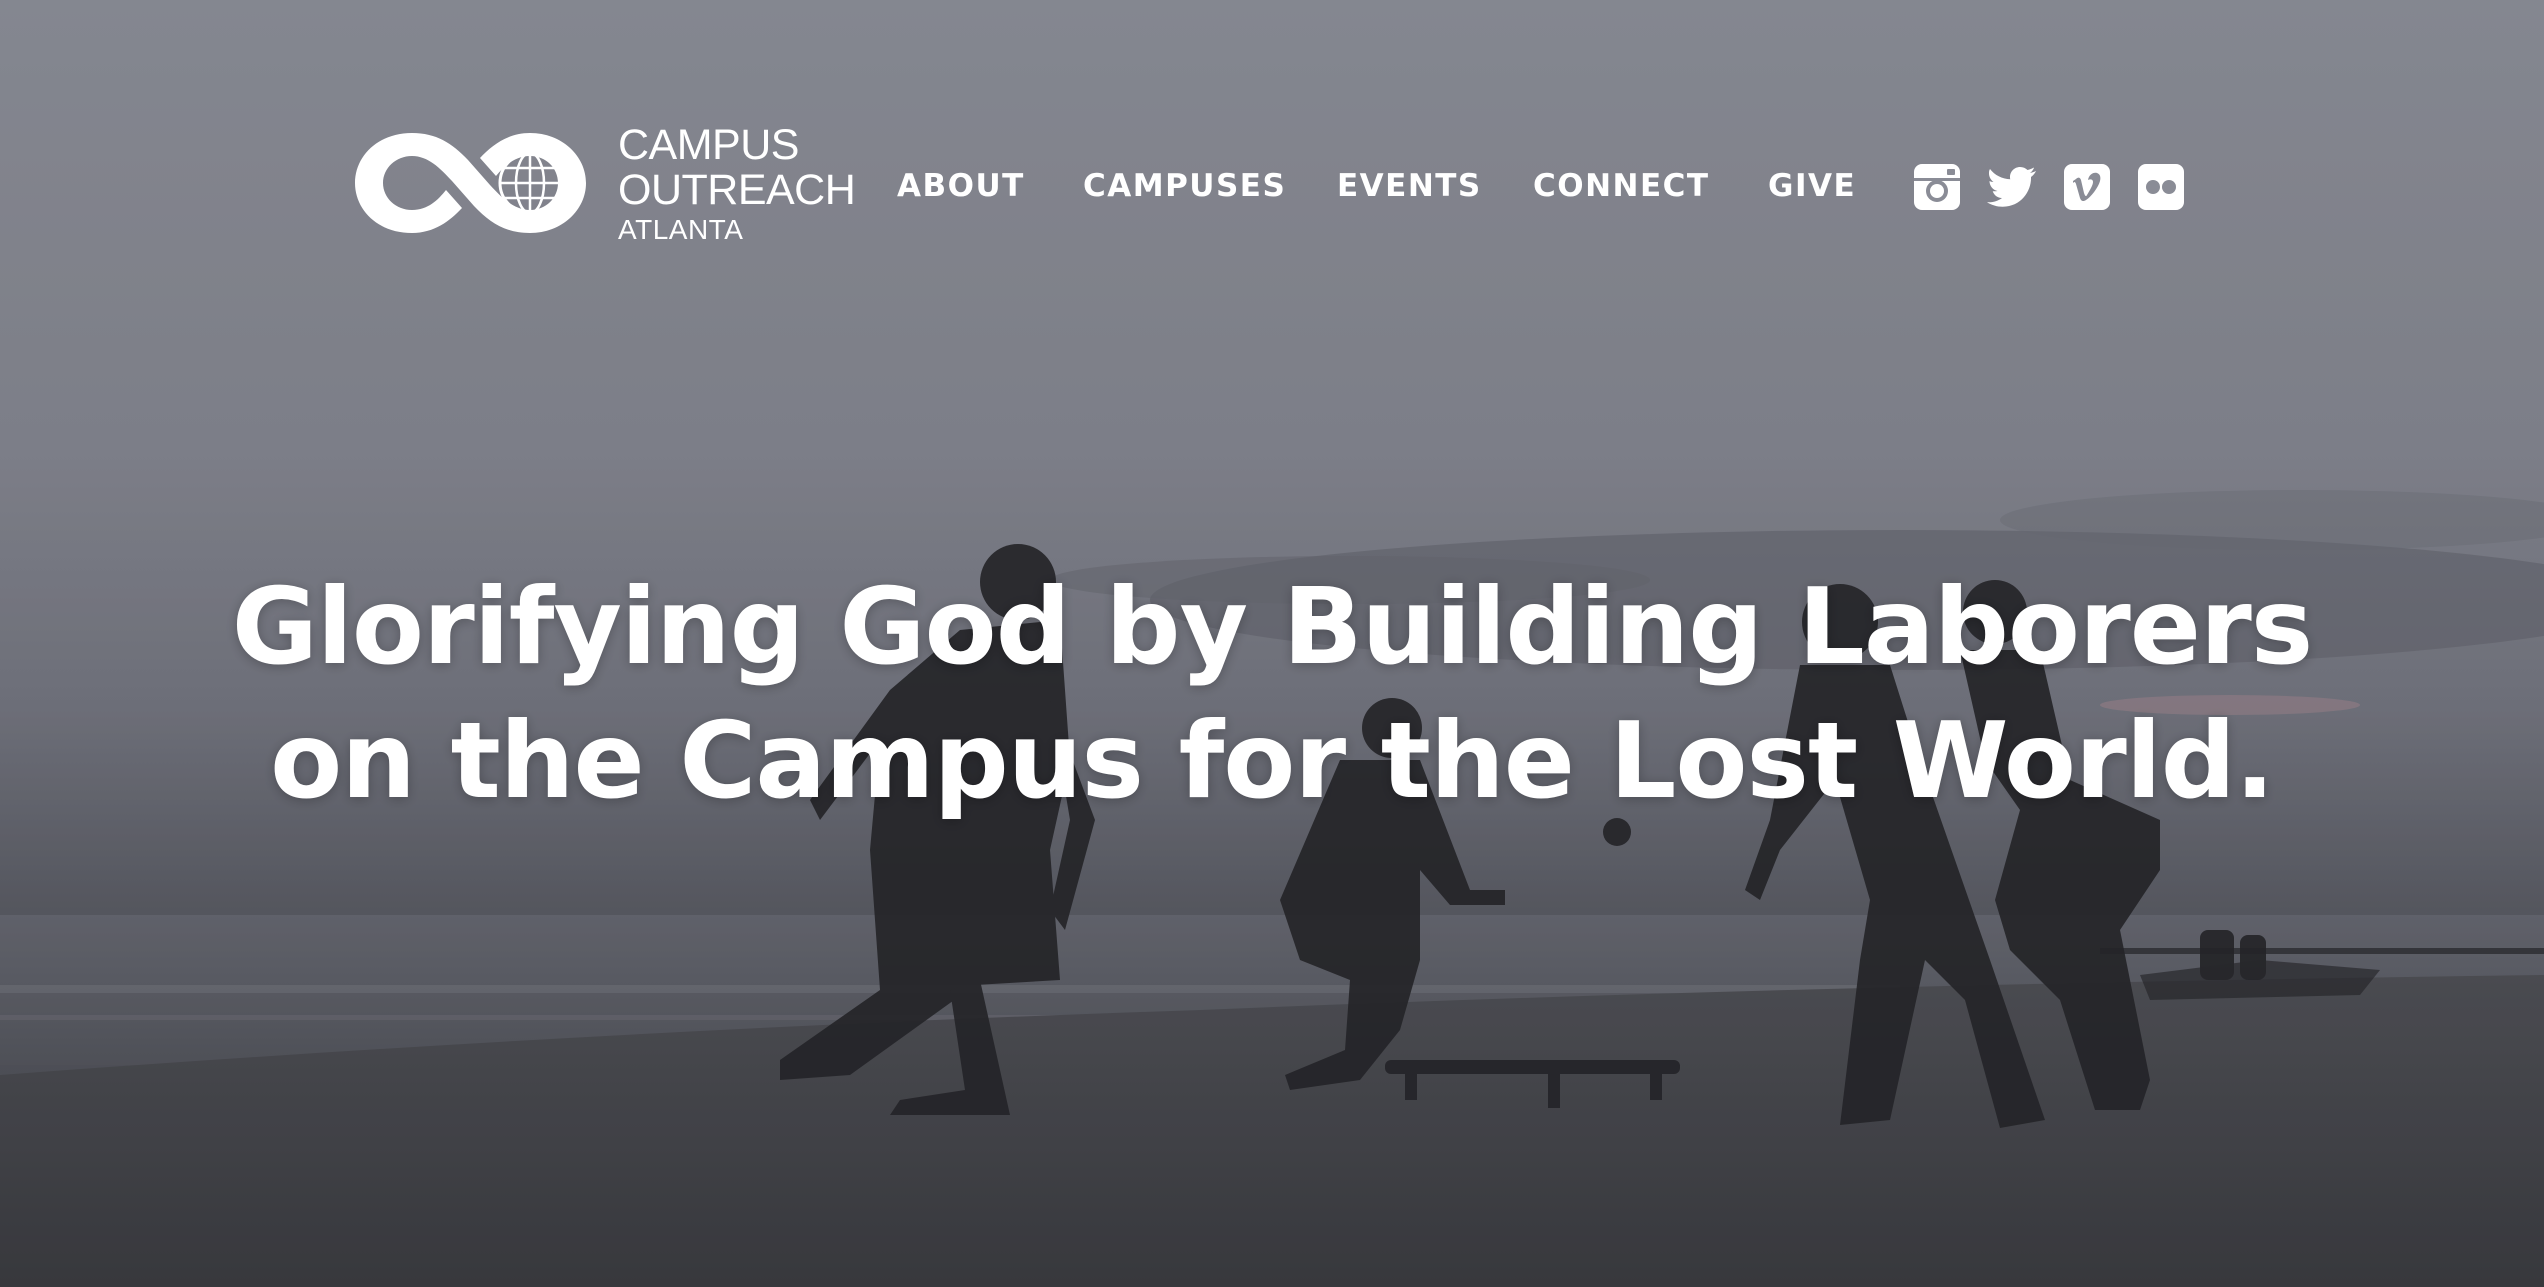  What do you see at coordinates (1184, 186) in the screenshot?
I see `nav-item-campuses: CAMPUSES` at bounding box center [1184, 186].